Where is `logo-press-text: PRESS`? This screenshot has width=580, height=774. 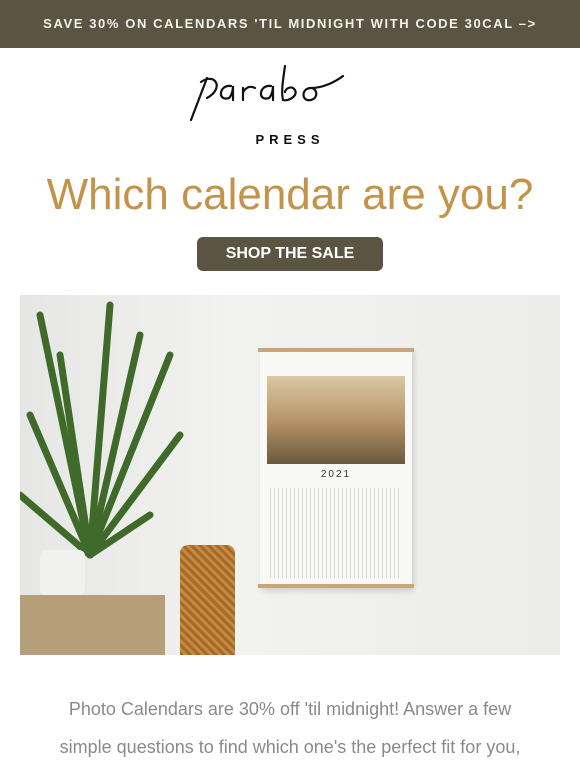
logo-press-text: PRESS is located at coordinates (290, 139).